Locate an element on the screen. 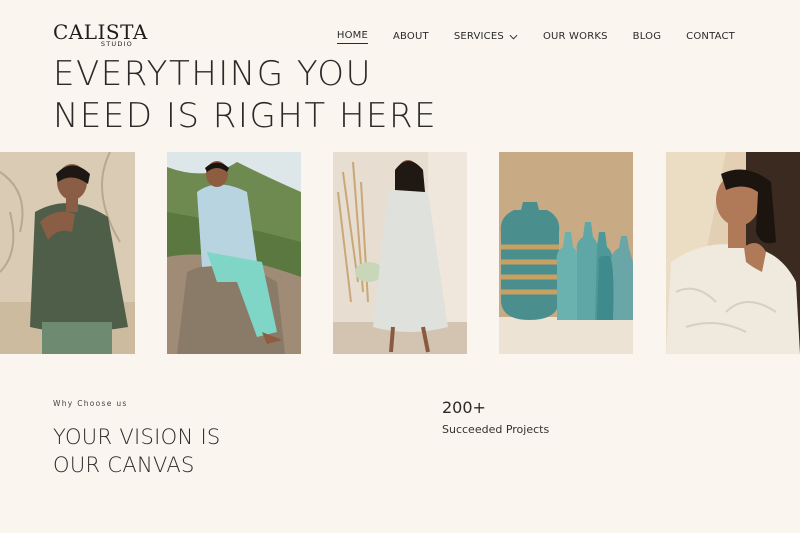 The image size is (800, 533). brand-subtitle: STUDIO is located at coordinates (116, 44).